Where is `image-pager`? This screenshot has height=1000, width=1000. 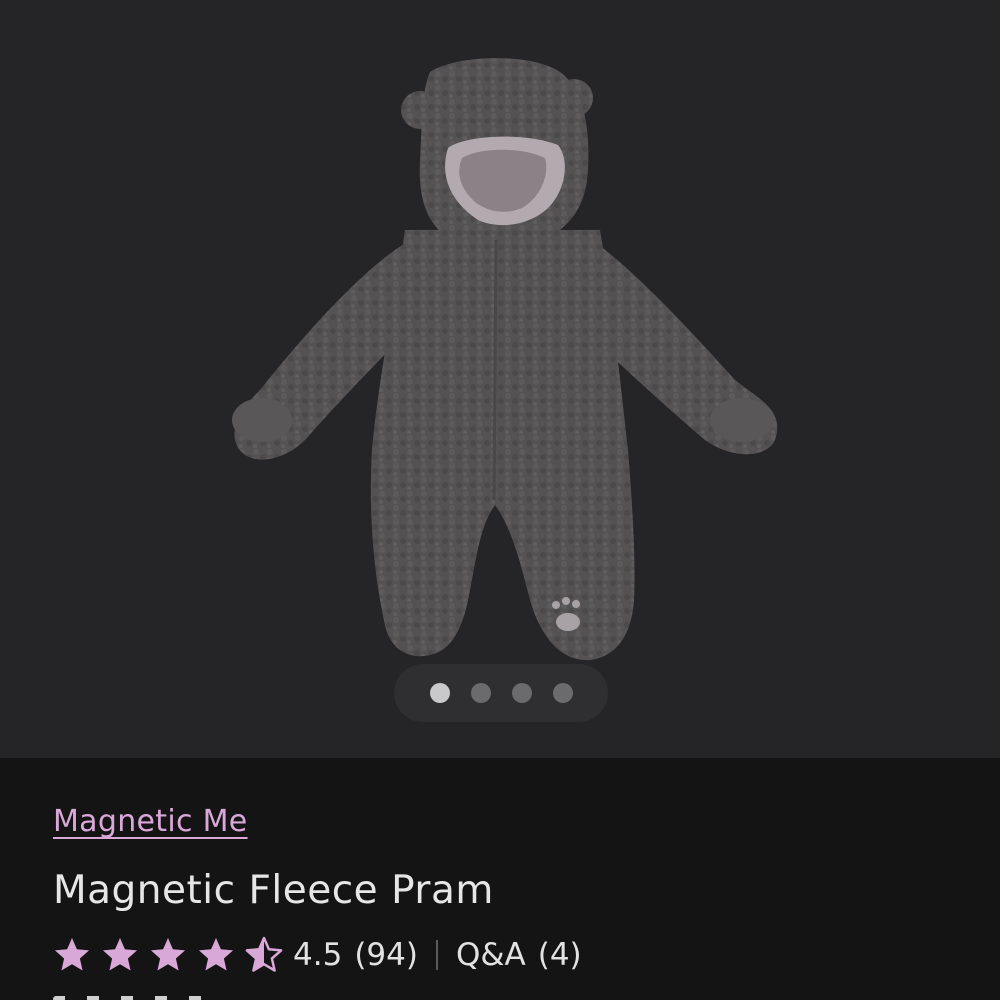 image-pager is located at coordinates (501, 693).